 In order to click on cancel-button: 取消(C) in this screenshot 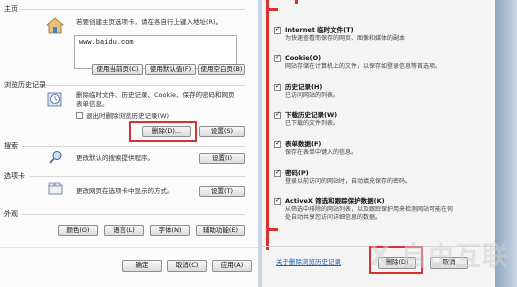, I will do `click(187, 266)`.